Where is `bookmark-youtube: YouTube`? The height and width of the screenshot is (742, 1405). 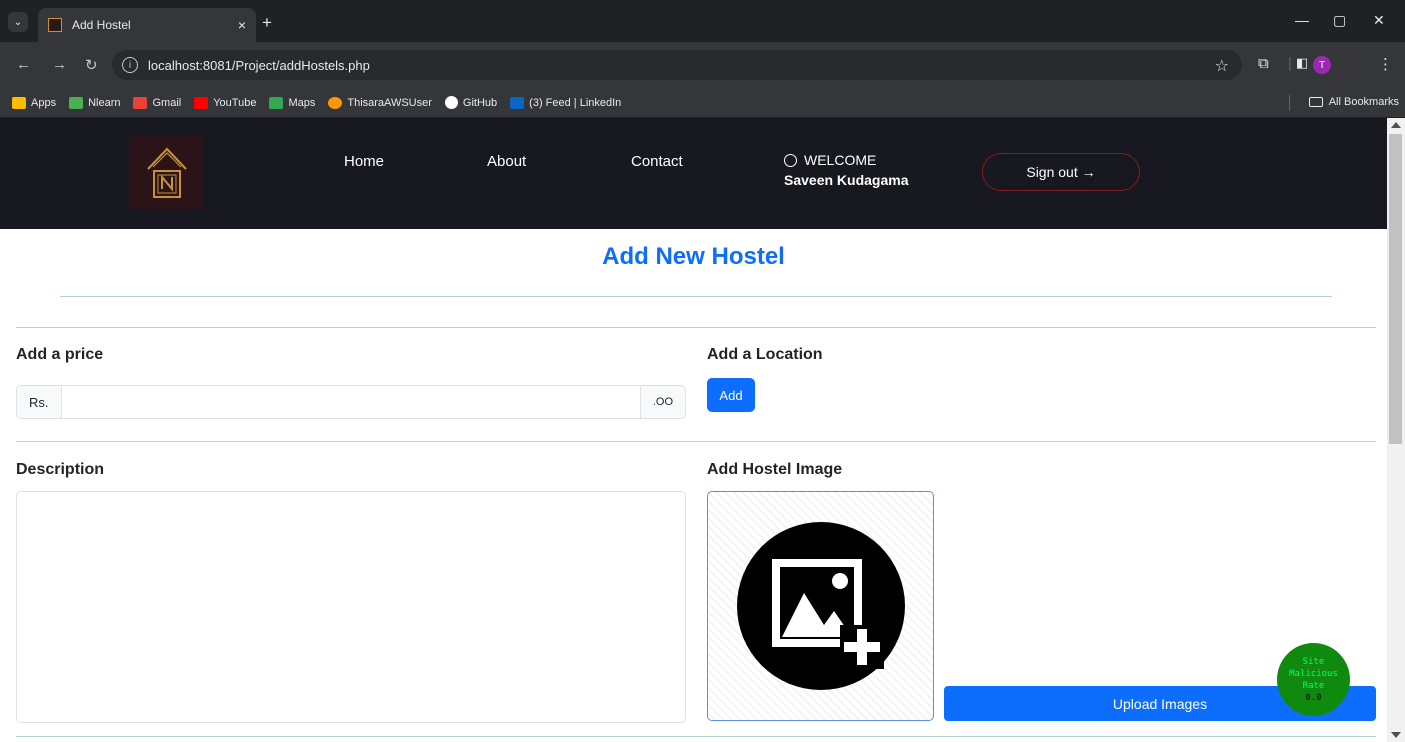
bookmark-youtube: YouTube is located at coordinates (225, 102).